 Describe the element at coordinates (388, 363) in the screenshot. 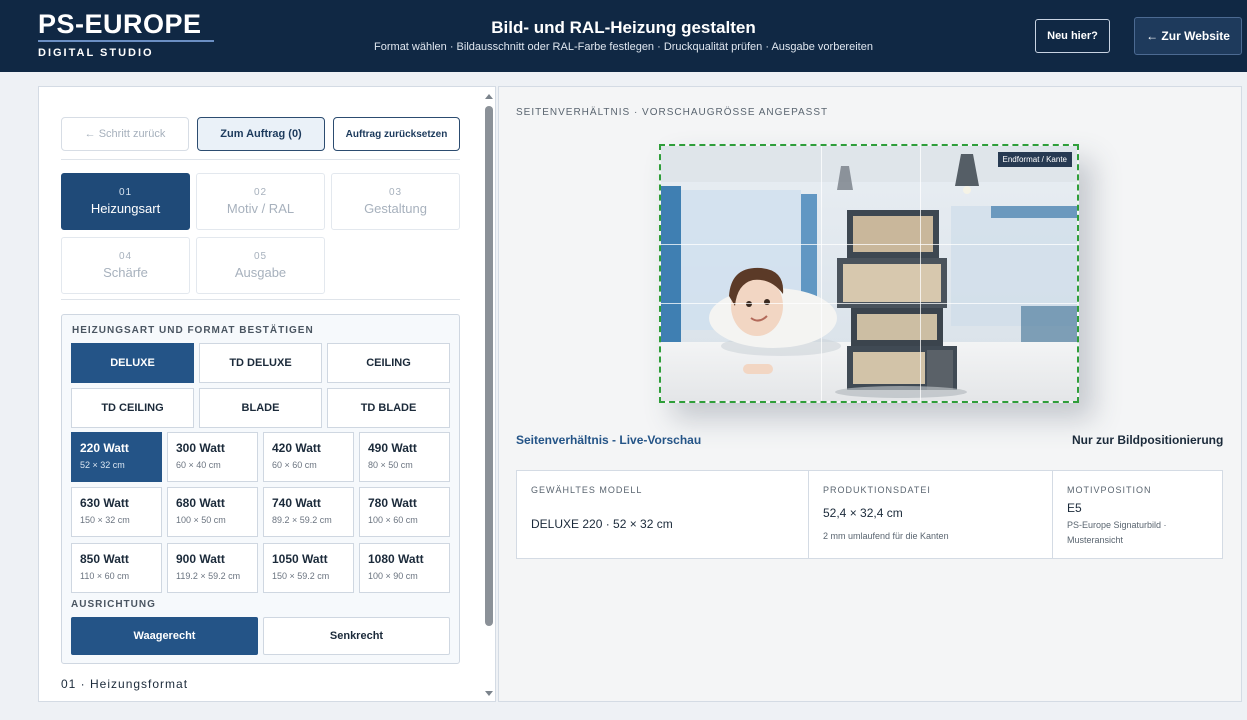

I see `type-ceiling: CEILING` at that location.